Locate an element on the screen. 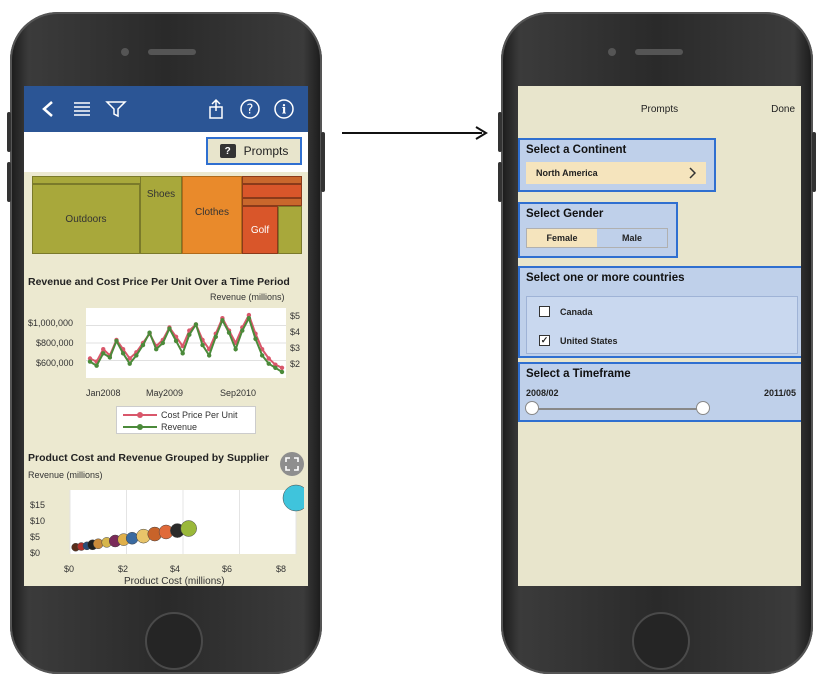 The height and width of the screenshot is (677, 817). prompts-button-label: Prompts is located at coordinates (266, 151).